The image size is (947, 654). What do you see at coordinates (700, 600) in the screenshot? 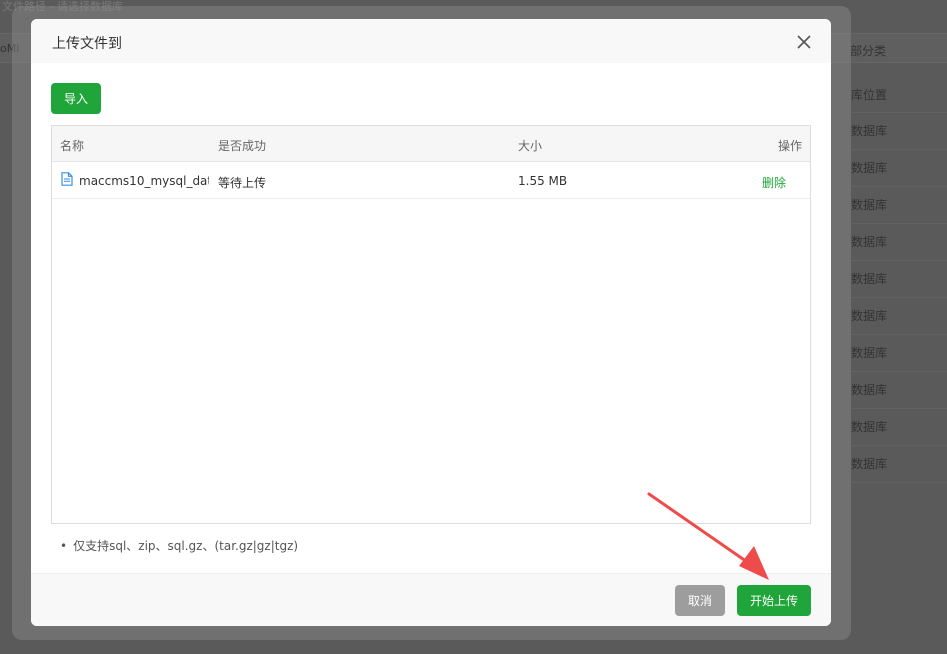
I see `cancel-button: 取消` at bounding box center [700, 600].